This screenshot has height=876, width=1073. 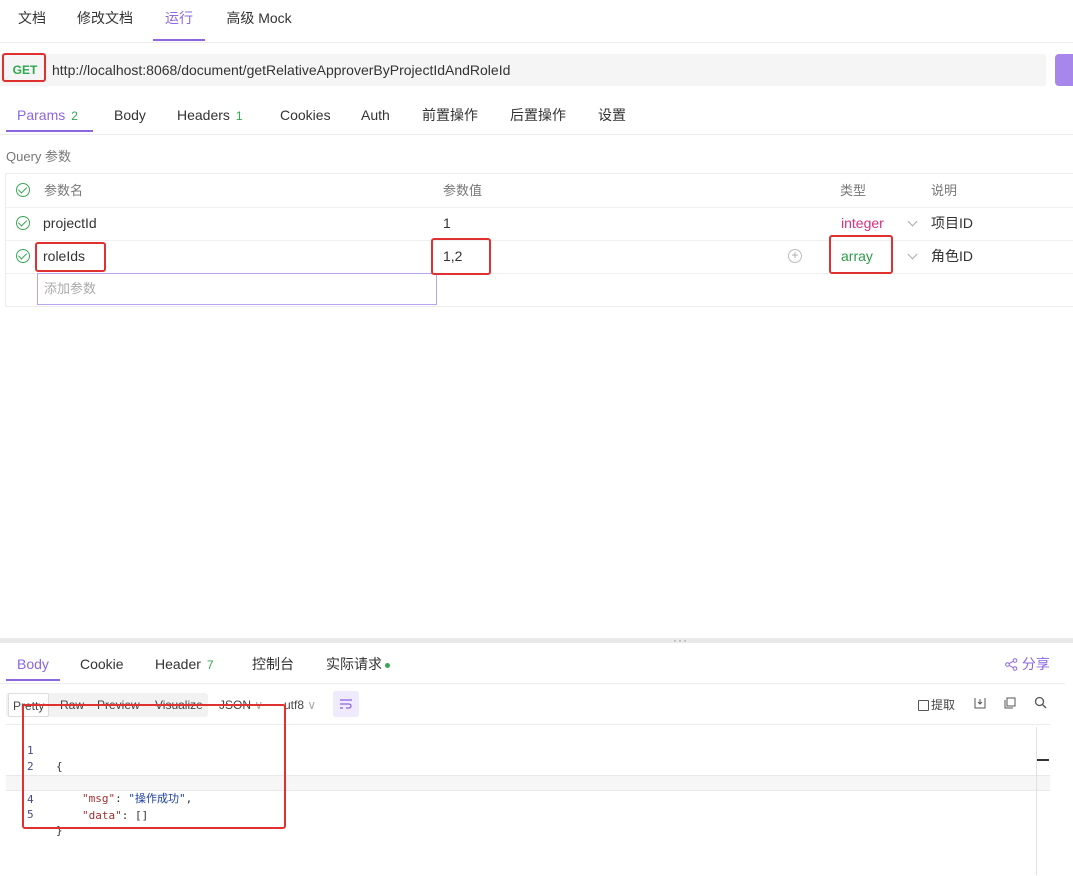 What do you see at coordinates (273, 664) in the screenshot?
I see `tab-console: 控制台` at bounding box center [273, 664].